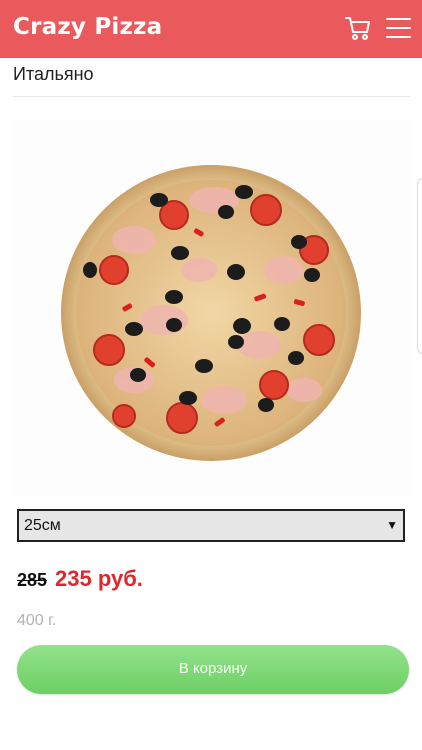 This screenshot has width=422, height=750. What do you see at coordinates (211, 96) in the screenshot?
I see `divider` at bounding box center [211, 96].